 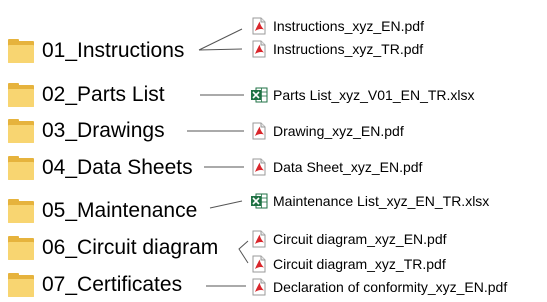 I want to click on folder-label: 07_Certificates, so click(x=112, y=284).